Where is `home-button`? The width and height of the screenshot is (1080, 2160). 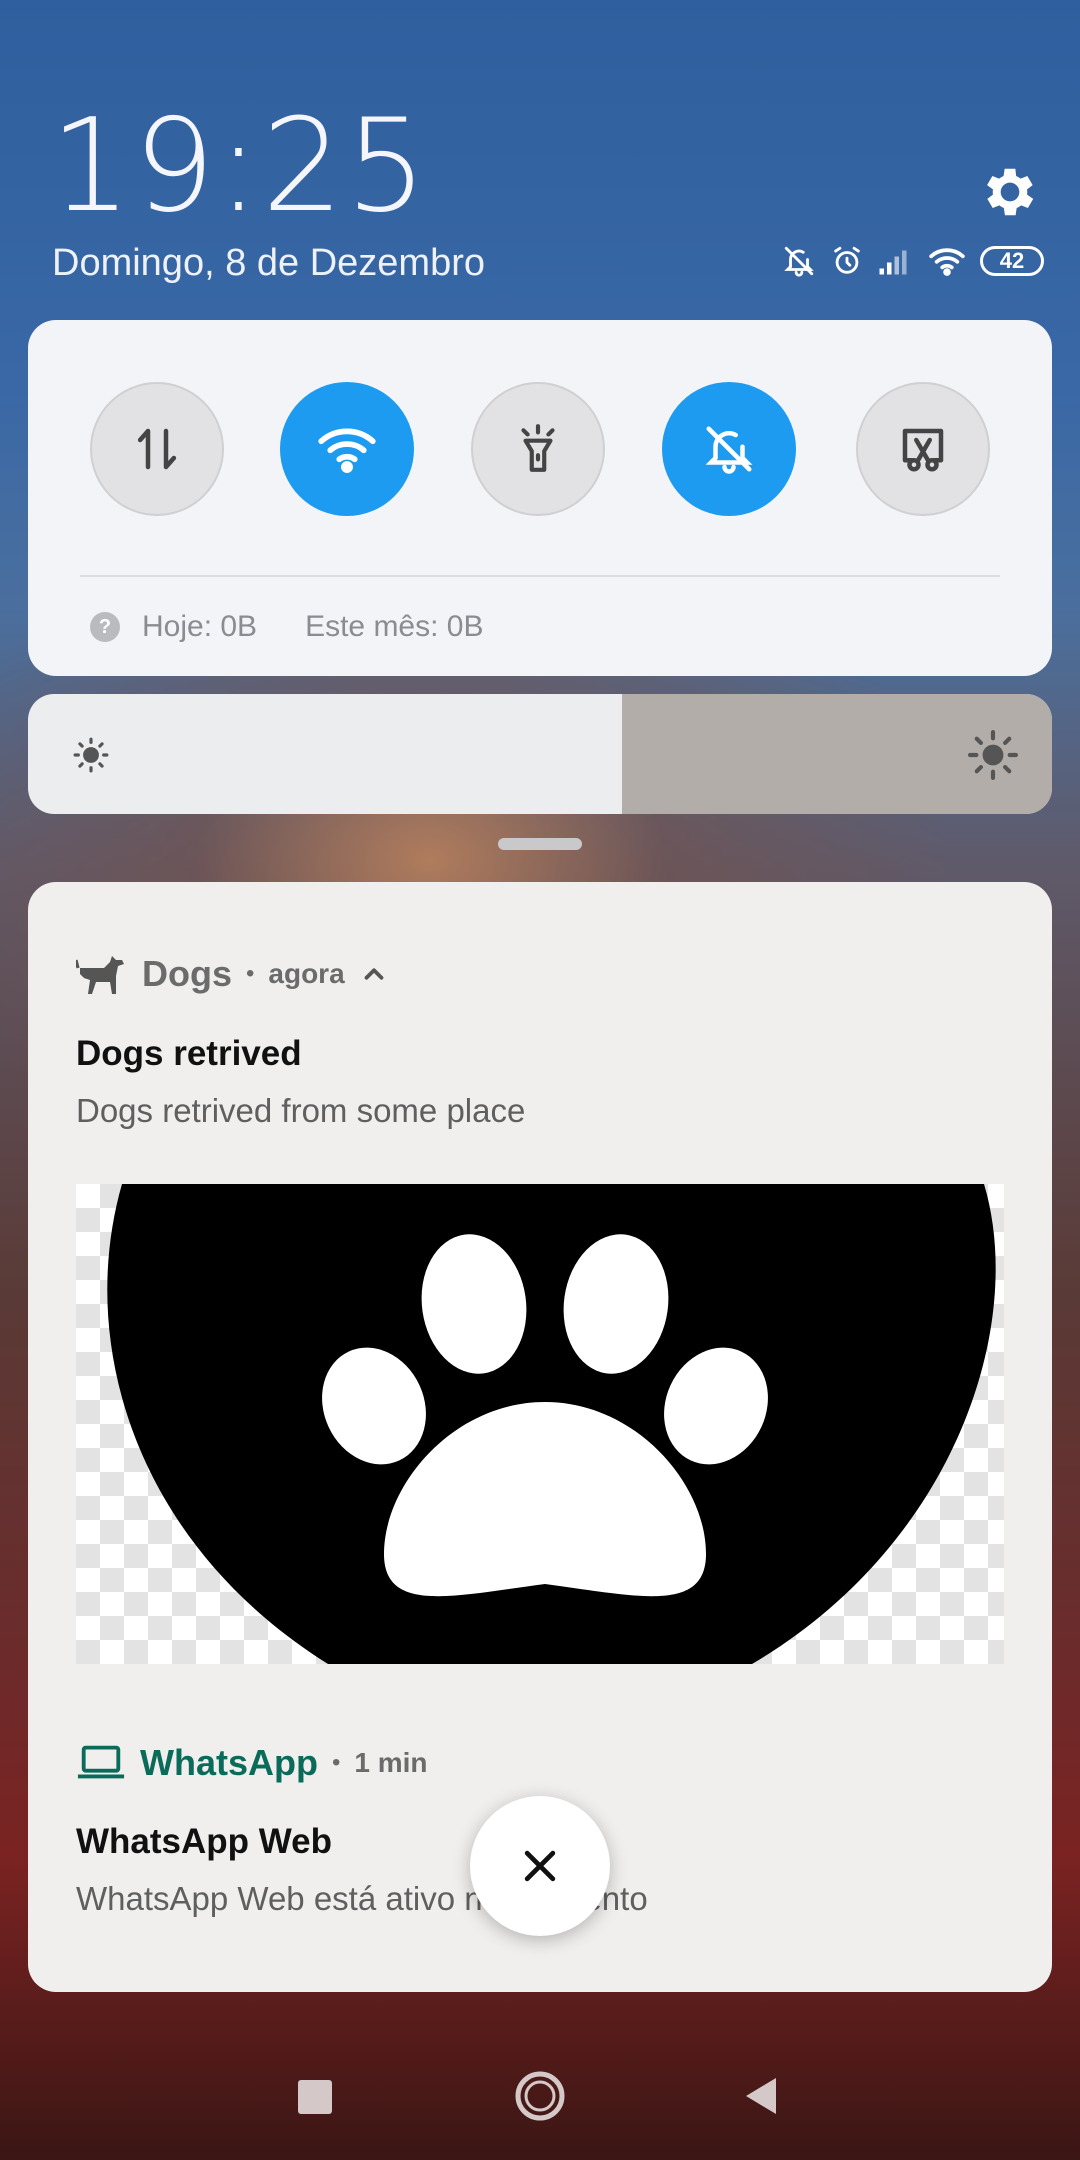 home-button is located at coordinates (540, 2096).